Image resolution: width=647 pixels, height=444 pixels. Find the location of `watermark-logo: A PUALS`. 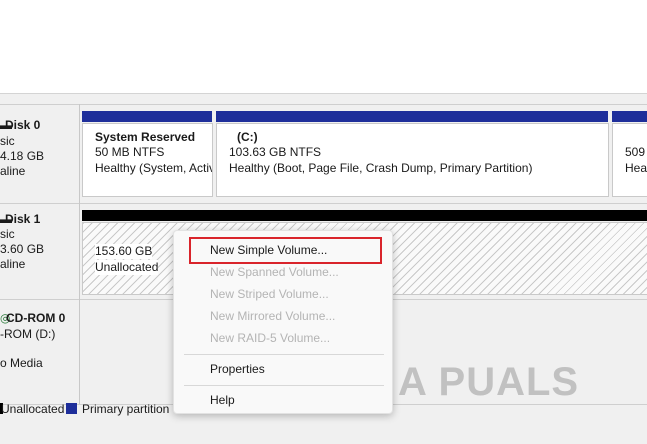

watermark-logo: A PUALS is located at coordinates (489, 382).